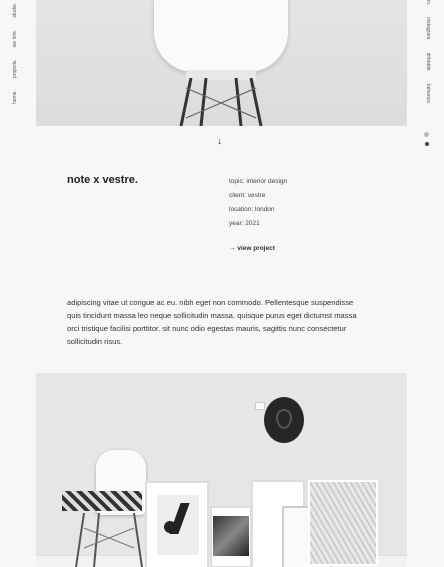  What do you see at coordinates (15, 10) in the screenshot?
I see `nav-studio: studio.` at bounding box center [15, 10].